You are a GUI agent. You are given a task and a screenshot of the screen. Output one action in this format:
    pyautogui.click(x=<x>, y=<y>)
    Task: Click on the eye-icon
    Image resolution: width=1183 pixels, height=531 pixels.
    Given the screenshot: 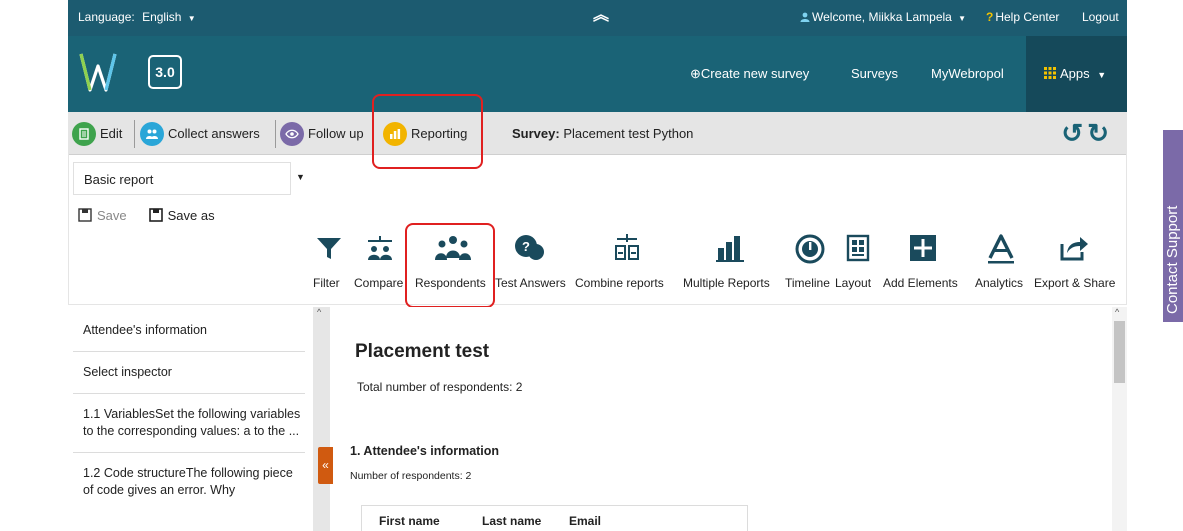 What is the action you would take?
    pyautogui.click(x=292, y=133)
    